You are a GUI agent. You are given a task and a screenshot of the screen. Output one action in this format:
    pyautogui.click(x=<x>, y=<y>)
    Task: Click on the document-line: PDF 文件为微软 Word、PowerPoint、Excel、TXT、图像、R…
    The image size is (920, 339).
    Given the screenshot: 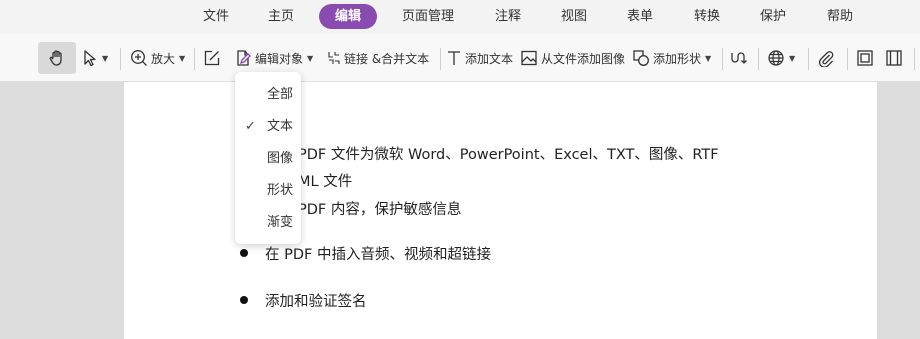 What is the action you would take?
    pyautogui.click(x=508, y=155)
    